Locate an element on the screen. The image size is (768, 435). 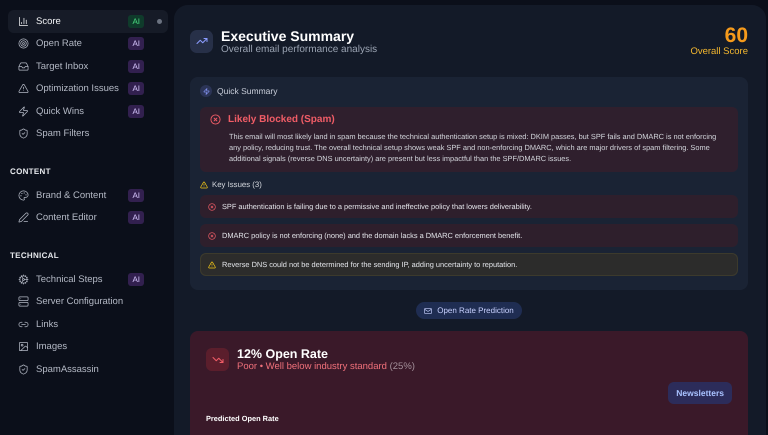
open-rate-rating: Poor • Well below industry standard (25%) is located at coordinates (326, 366).